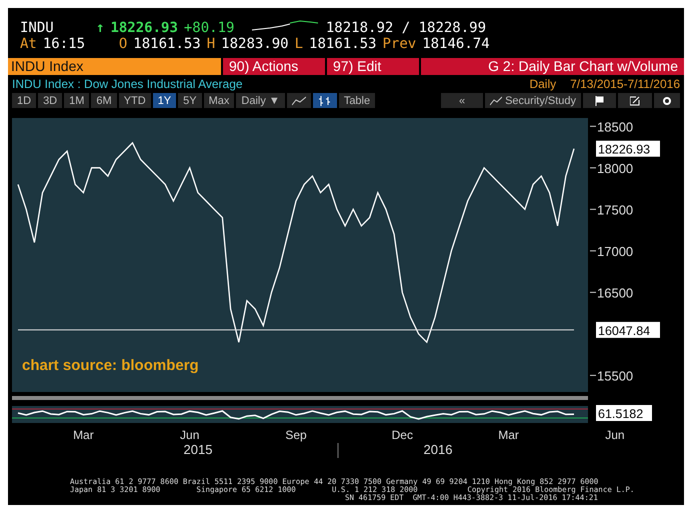 Image resolution: width=692 pixels, height=513 pixels. I want to click on period-tab: YTD, so click(134, 100).